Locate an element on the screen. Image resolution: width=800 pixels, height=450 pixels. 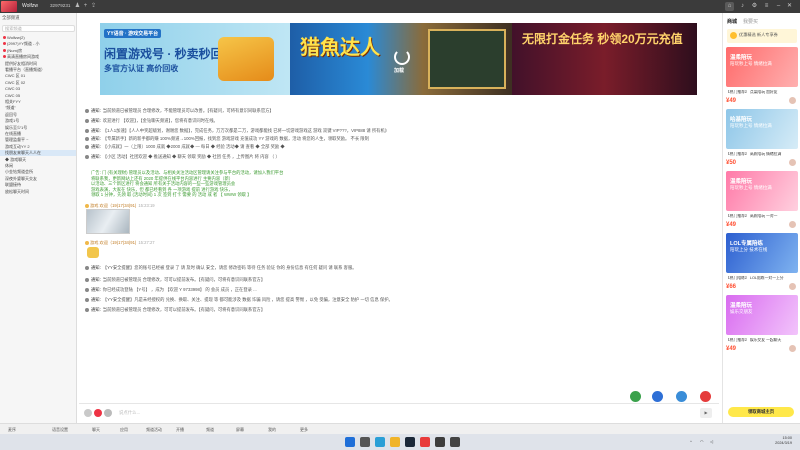
wifi-icon: ◠ is located at coordinates (702, 441).